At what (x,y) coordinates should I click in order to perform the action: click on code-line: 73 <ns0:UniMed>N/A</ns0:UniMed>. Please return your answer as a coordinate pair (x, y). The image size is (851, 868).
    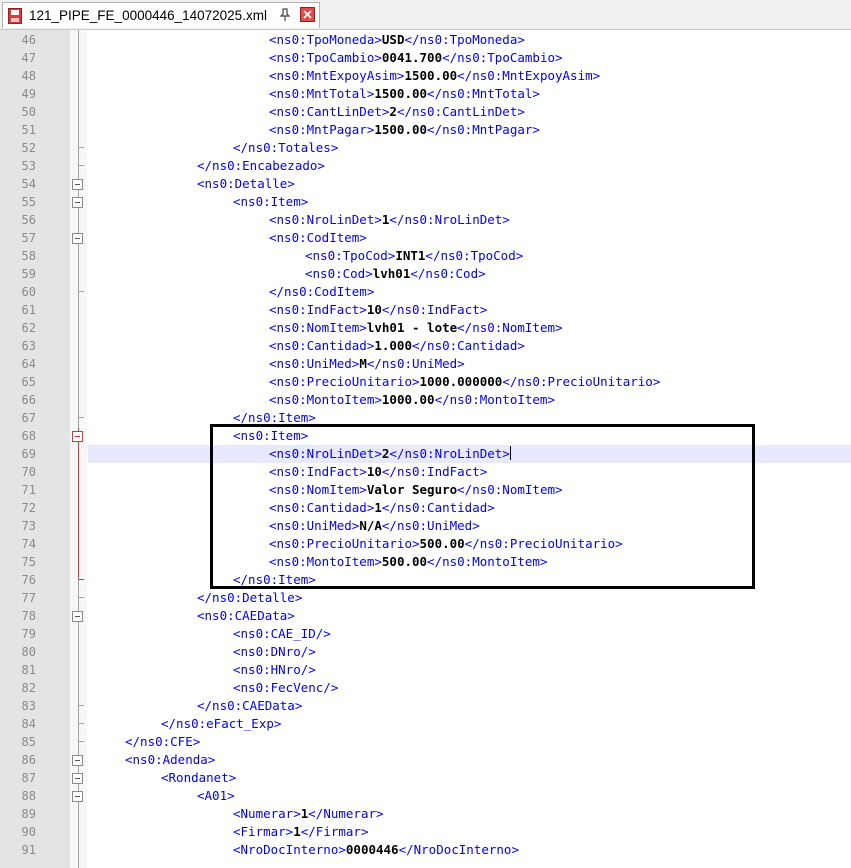
    Looking at the image, I should click on (425, 526).